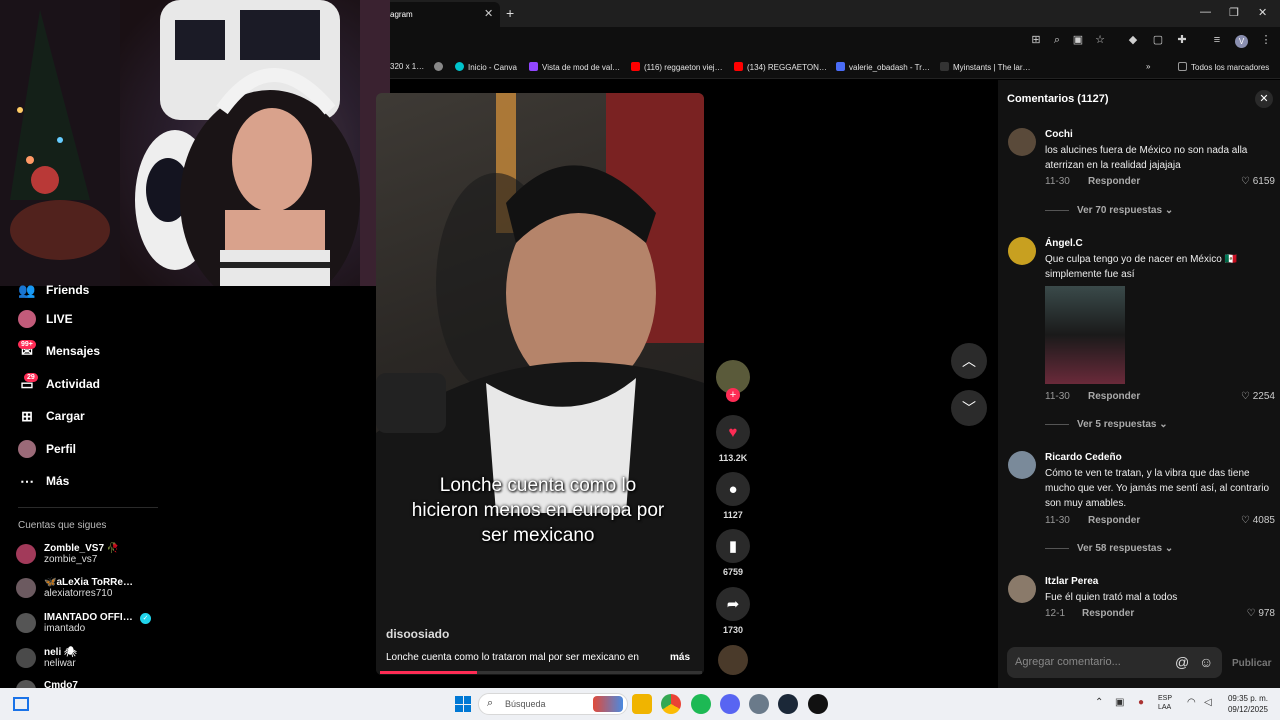 The image size is (1280, 720). What do you see at coordinates (1264, 99) in the screenshot?
I see `close-comments-icon: ✕` at bounding box center [1264, 99].